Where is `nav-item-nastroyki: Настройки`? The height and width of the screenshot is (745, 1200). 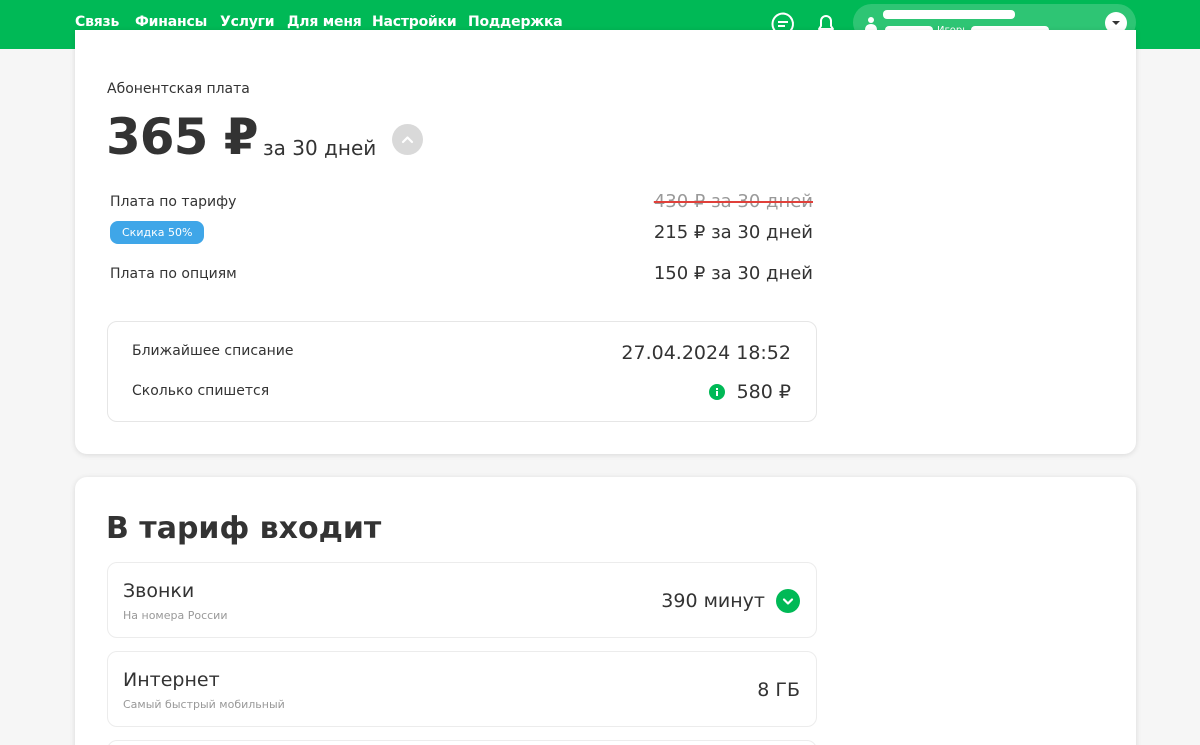 nav-item-nastroyki: Настройки is located at coordinates (414, 22).